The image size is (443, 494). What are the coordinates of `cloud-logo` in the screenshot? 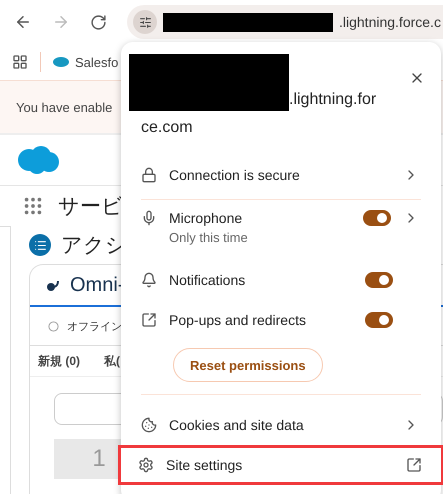 It's located at (38, 160).